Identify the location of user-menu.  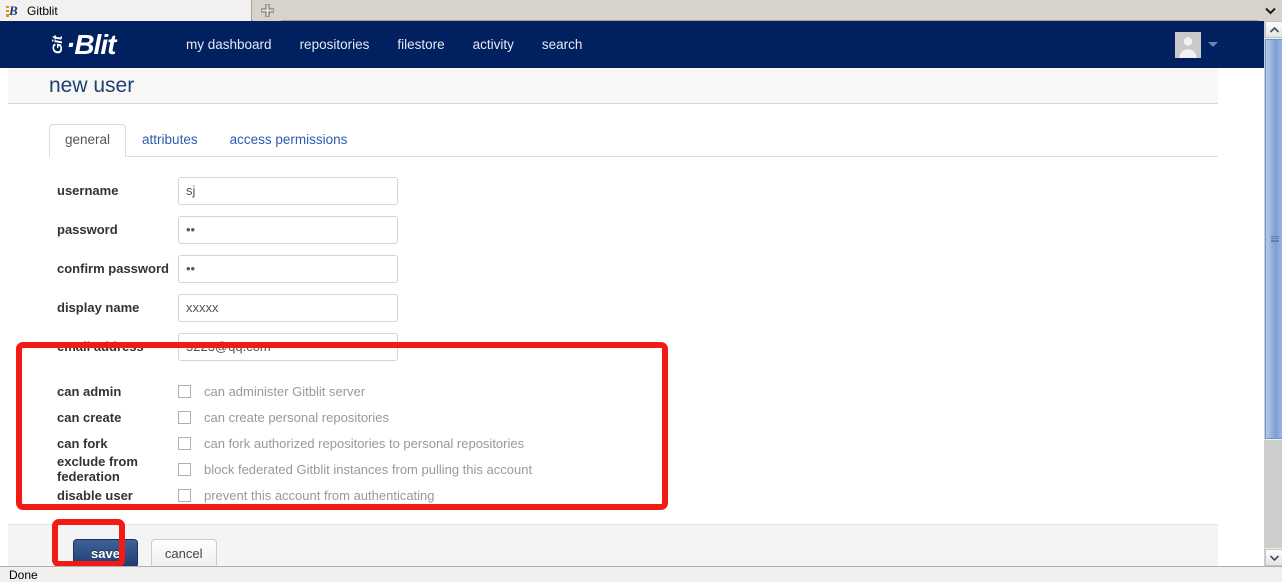
(1196, 44).